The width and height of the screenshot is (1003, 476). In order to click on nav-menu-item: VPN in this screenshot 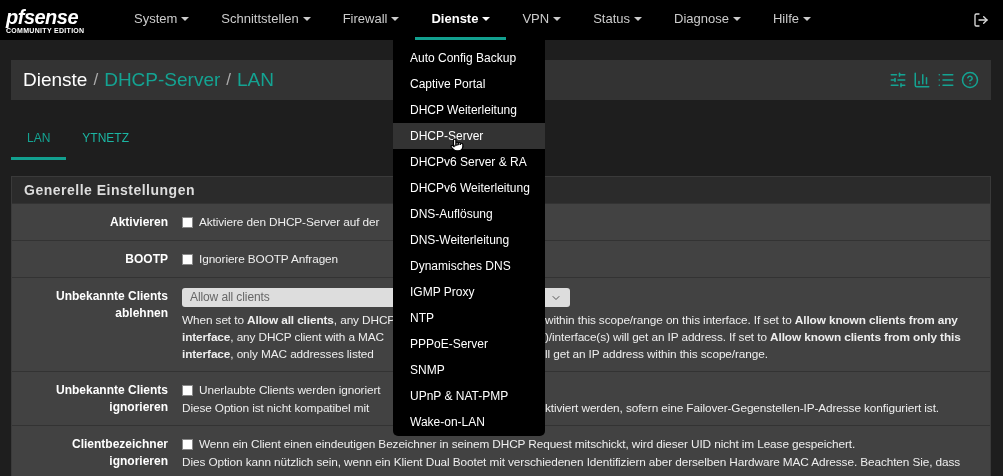, I will do `click(542, 20)`.